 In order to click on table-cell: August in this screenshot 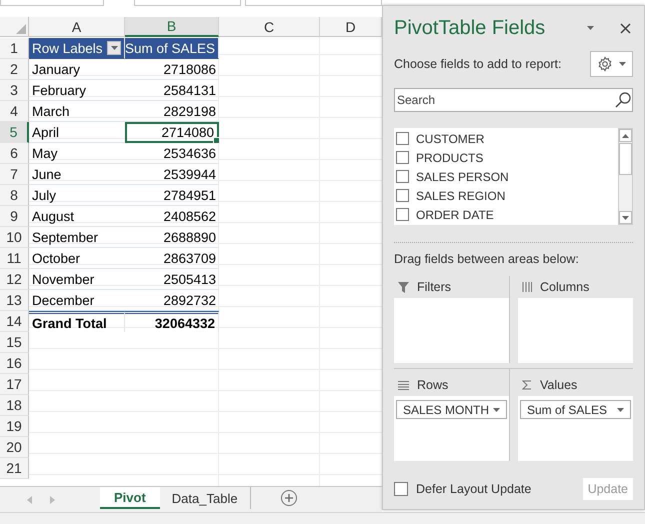, I will do `click(77, 216)`.